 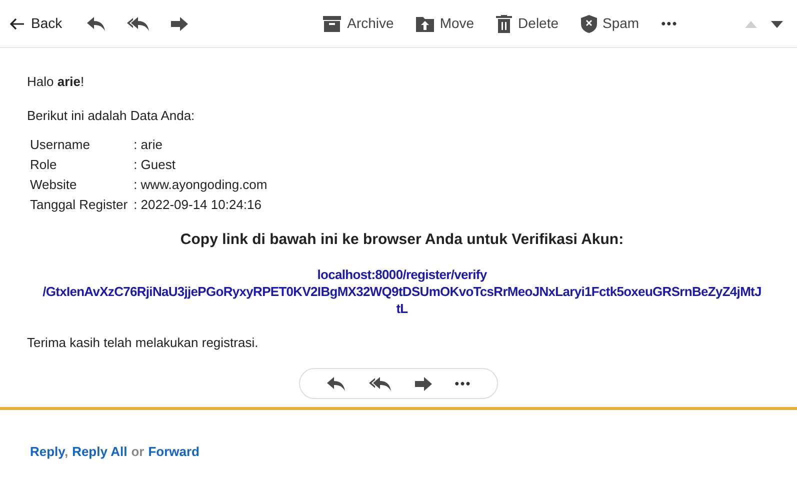 I want to click on field-label: Website, so click(x=53, y=185).